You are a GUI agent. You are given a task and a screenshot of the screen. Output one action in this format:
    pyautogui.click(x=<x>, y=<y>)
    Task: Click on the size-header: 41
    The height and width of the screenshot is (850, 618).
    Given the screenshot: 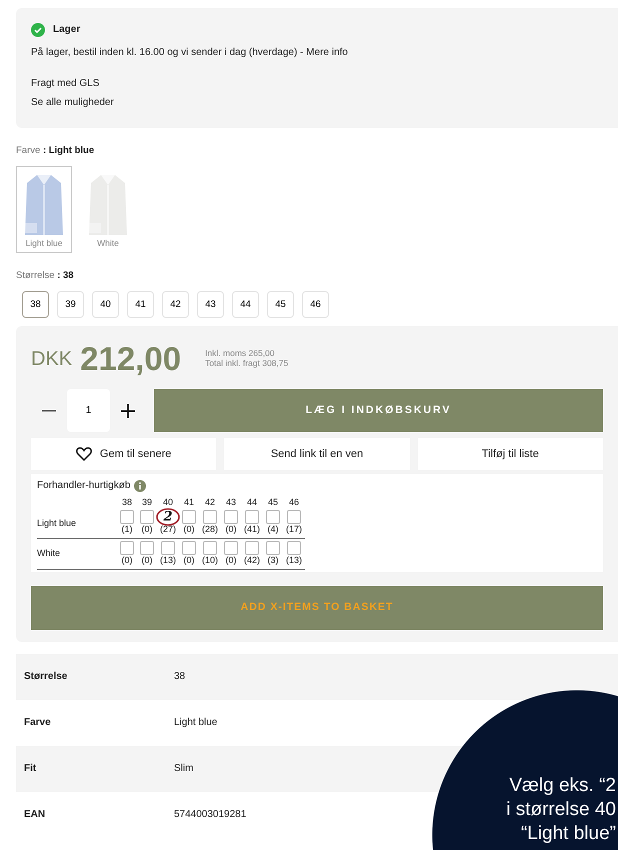 What is the action you would take?
    pyautogui.click(x=189, y=502)
    